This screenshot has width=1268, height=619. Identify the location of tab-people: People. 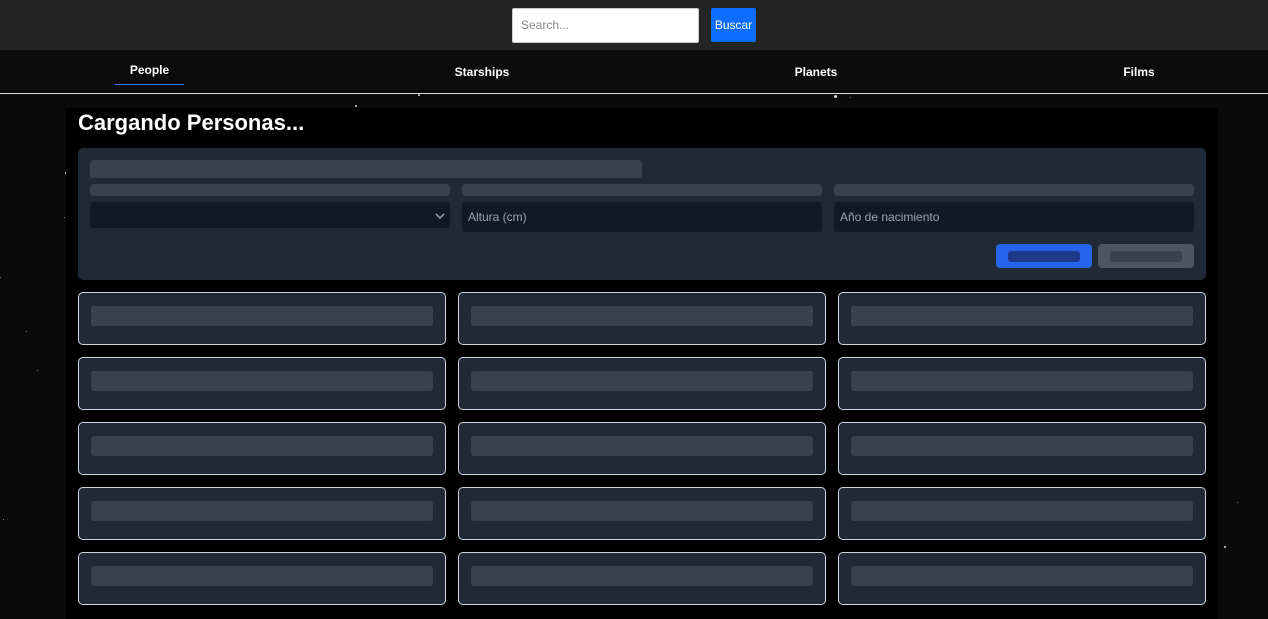
(149, 69).